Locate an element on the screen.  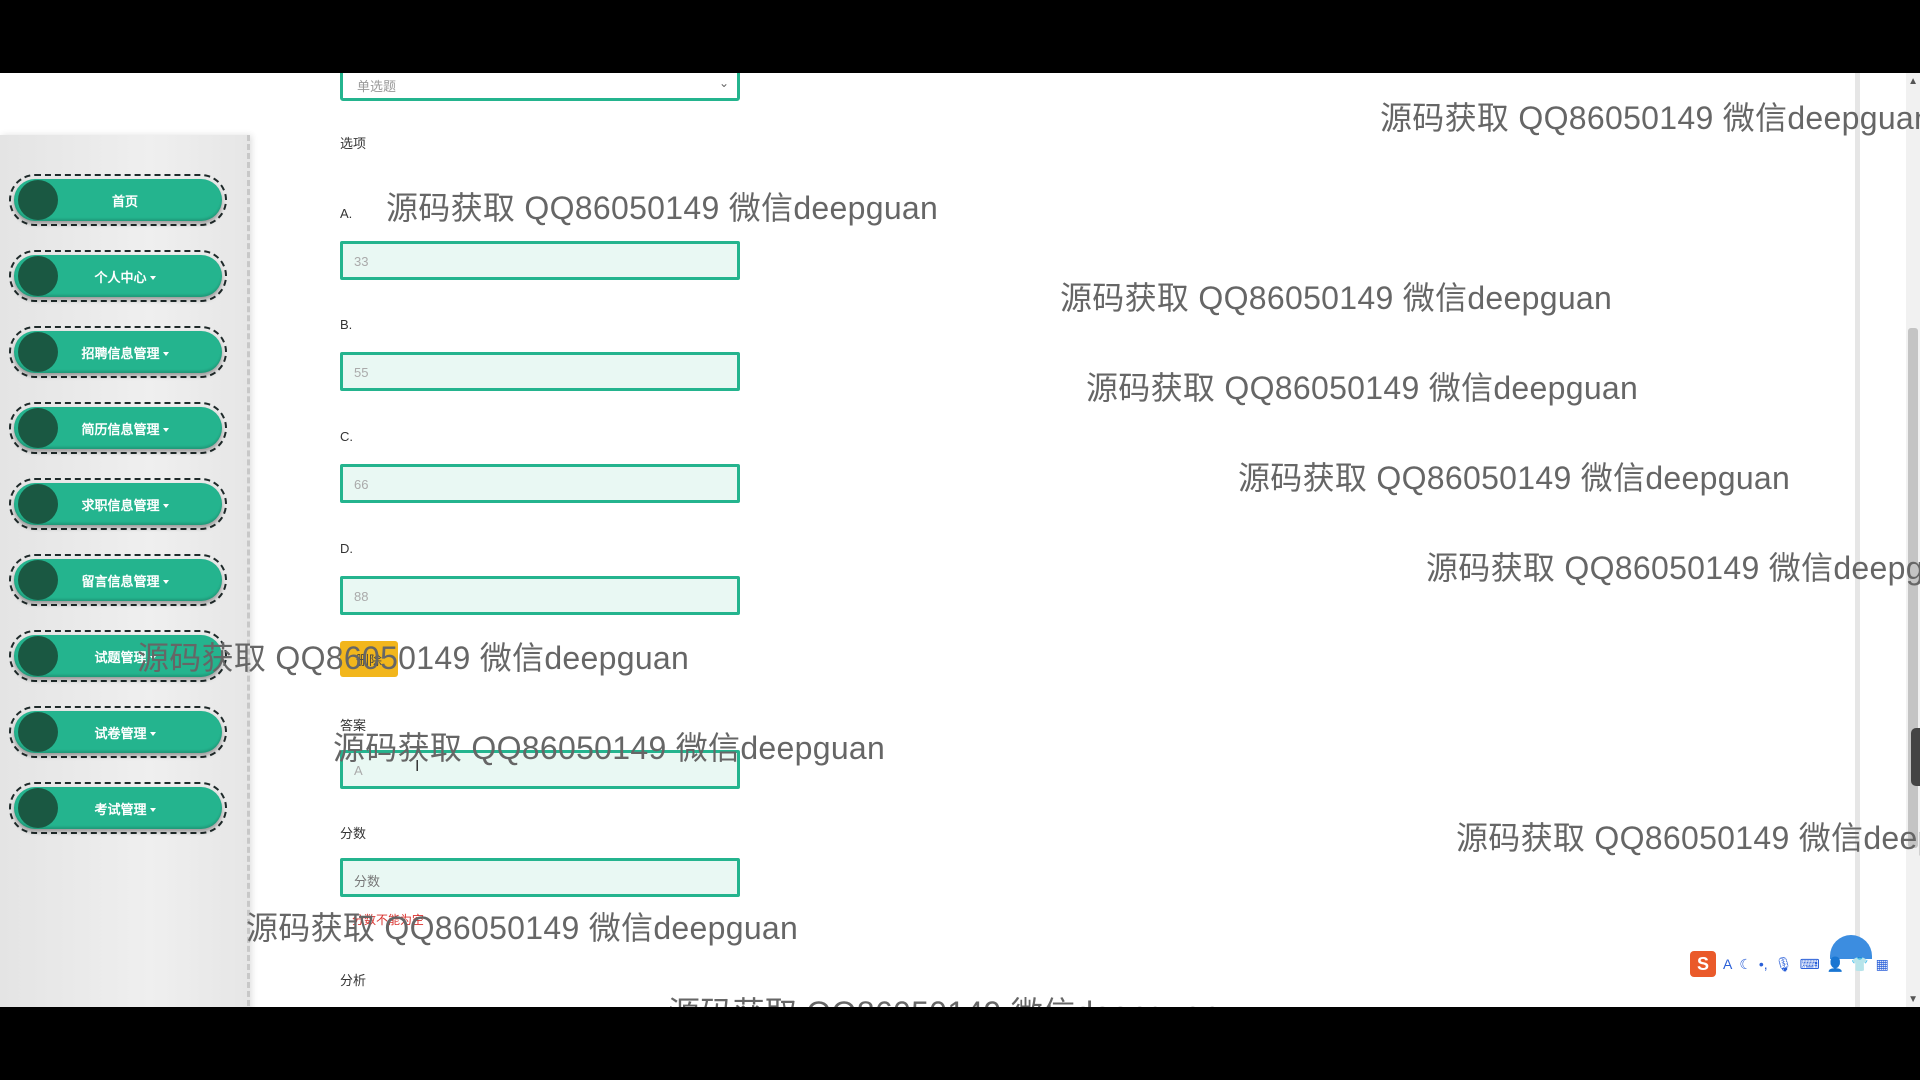
page-scrollbar: ▲ ▼ is located at coordinates (1913, 540).